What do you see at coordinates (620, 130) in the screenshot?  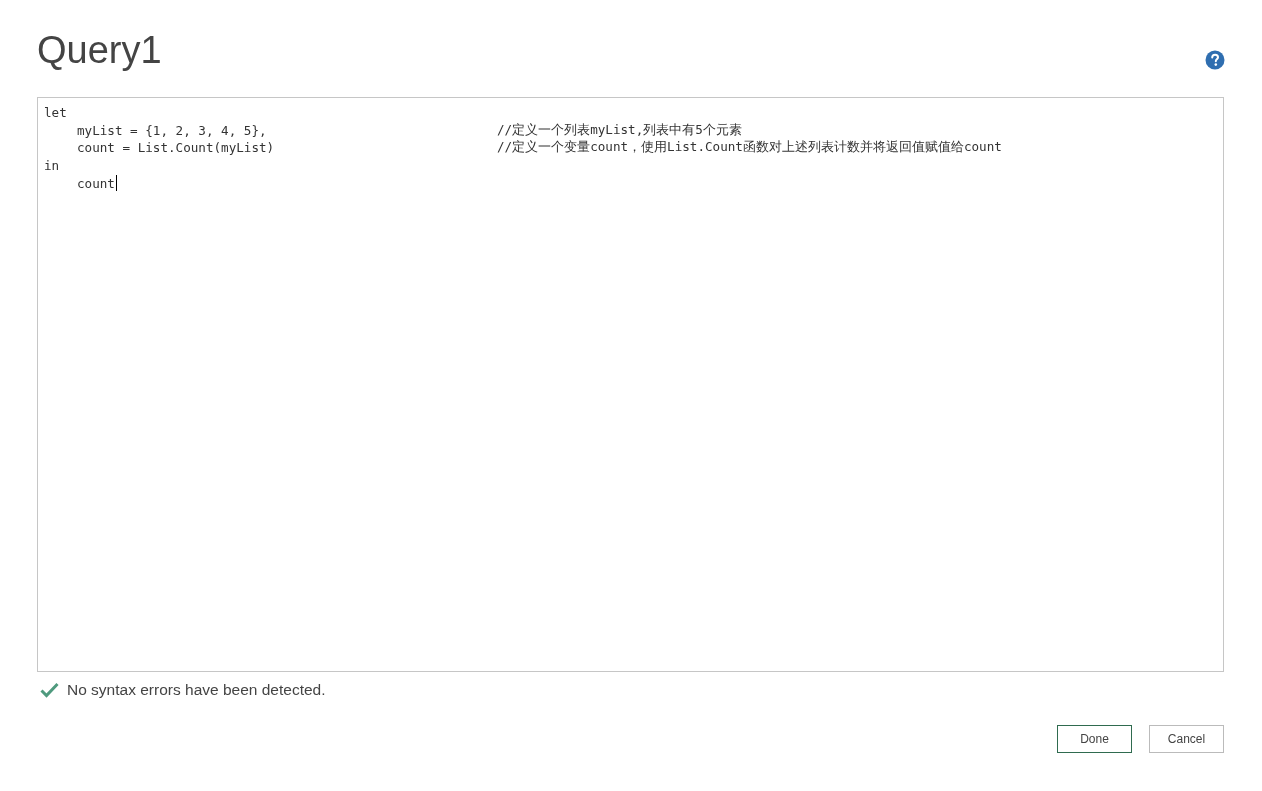 I see `code-comment: //定义一个列表myList,列表中有5个元素` at bounding box center [620, 130].